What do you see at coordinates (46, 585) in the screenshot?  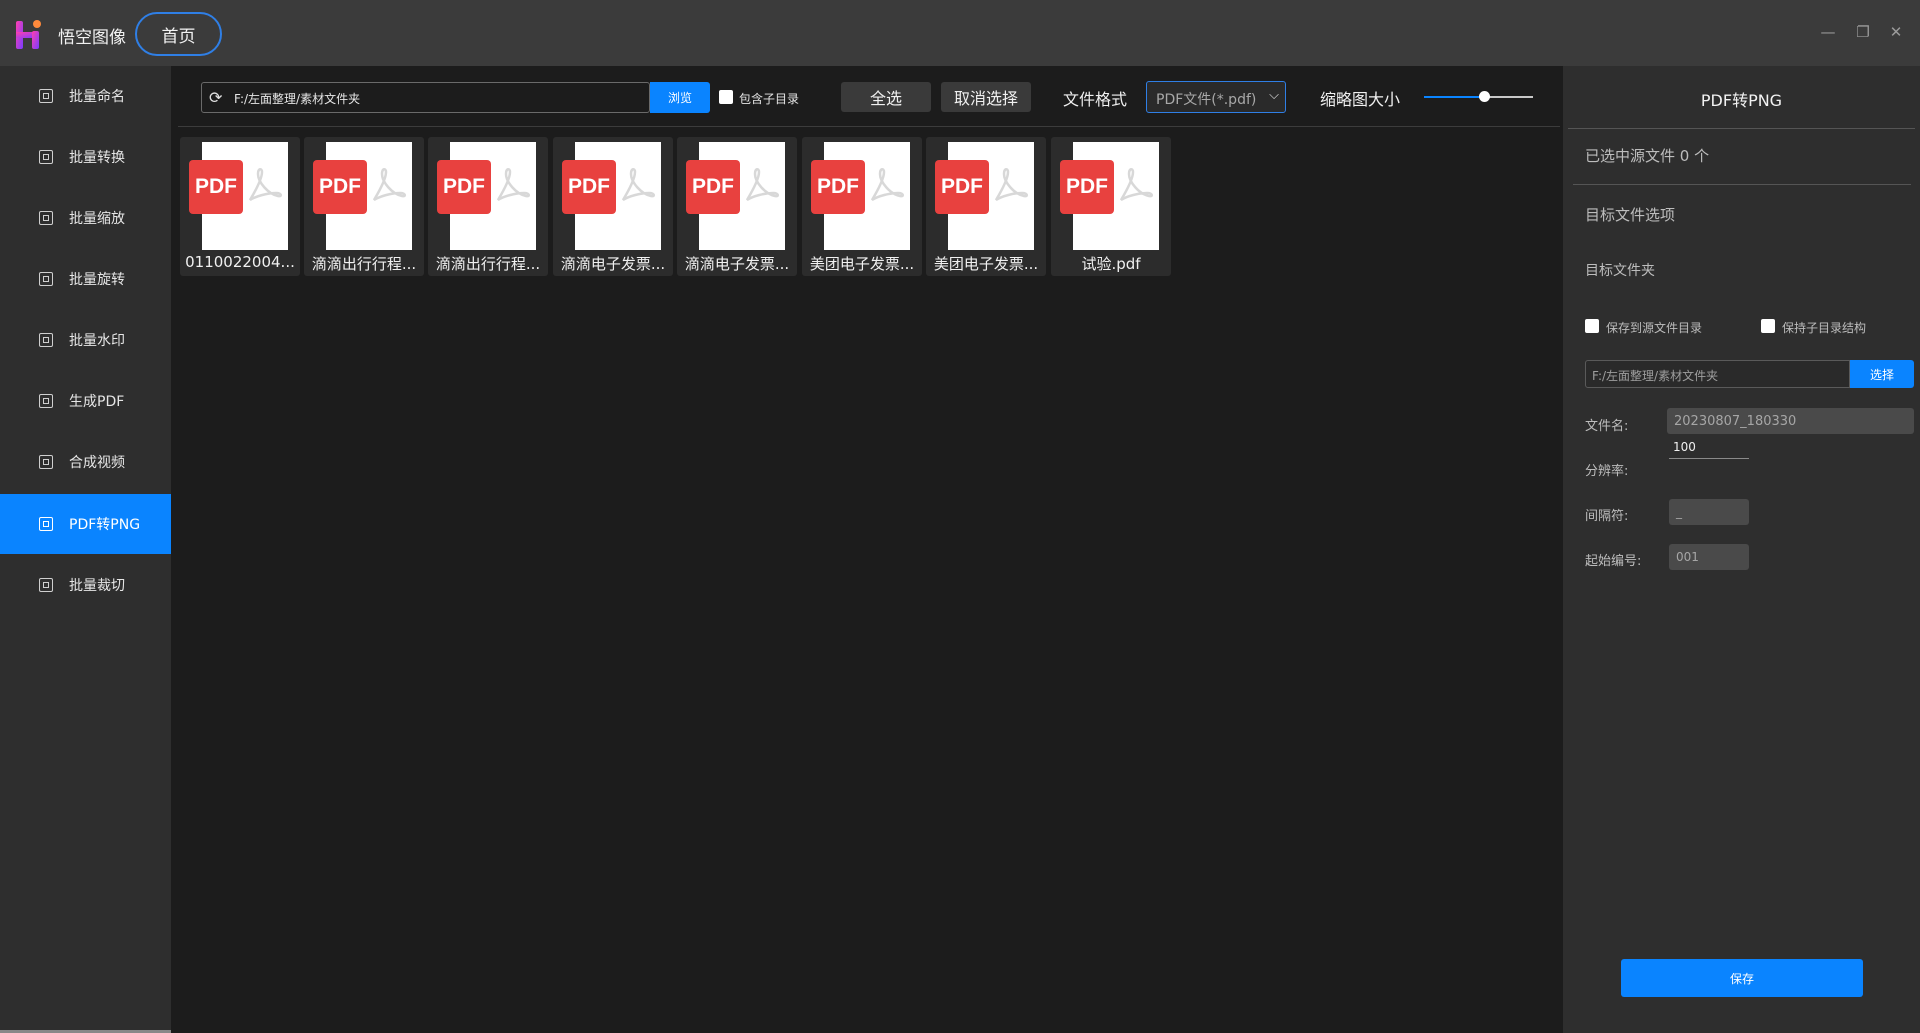 I see `crop-icon` at bounding box center [46, 585].